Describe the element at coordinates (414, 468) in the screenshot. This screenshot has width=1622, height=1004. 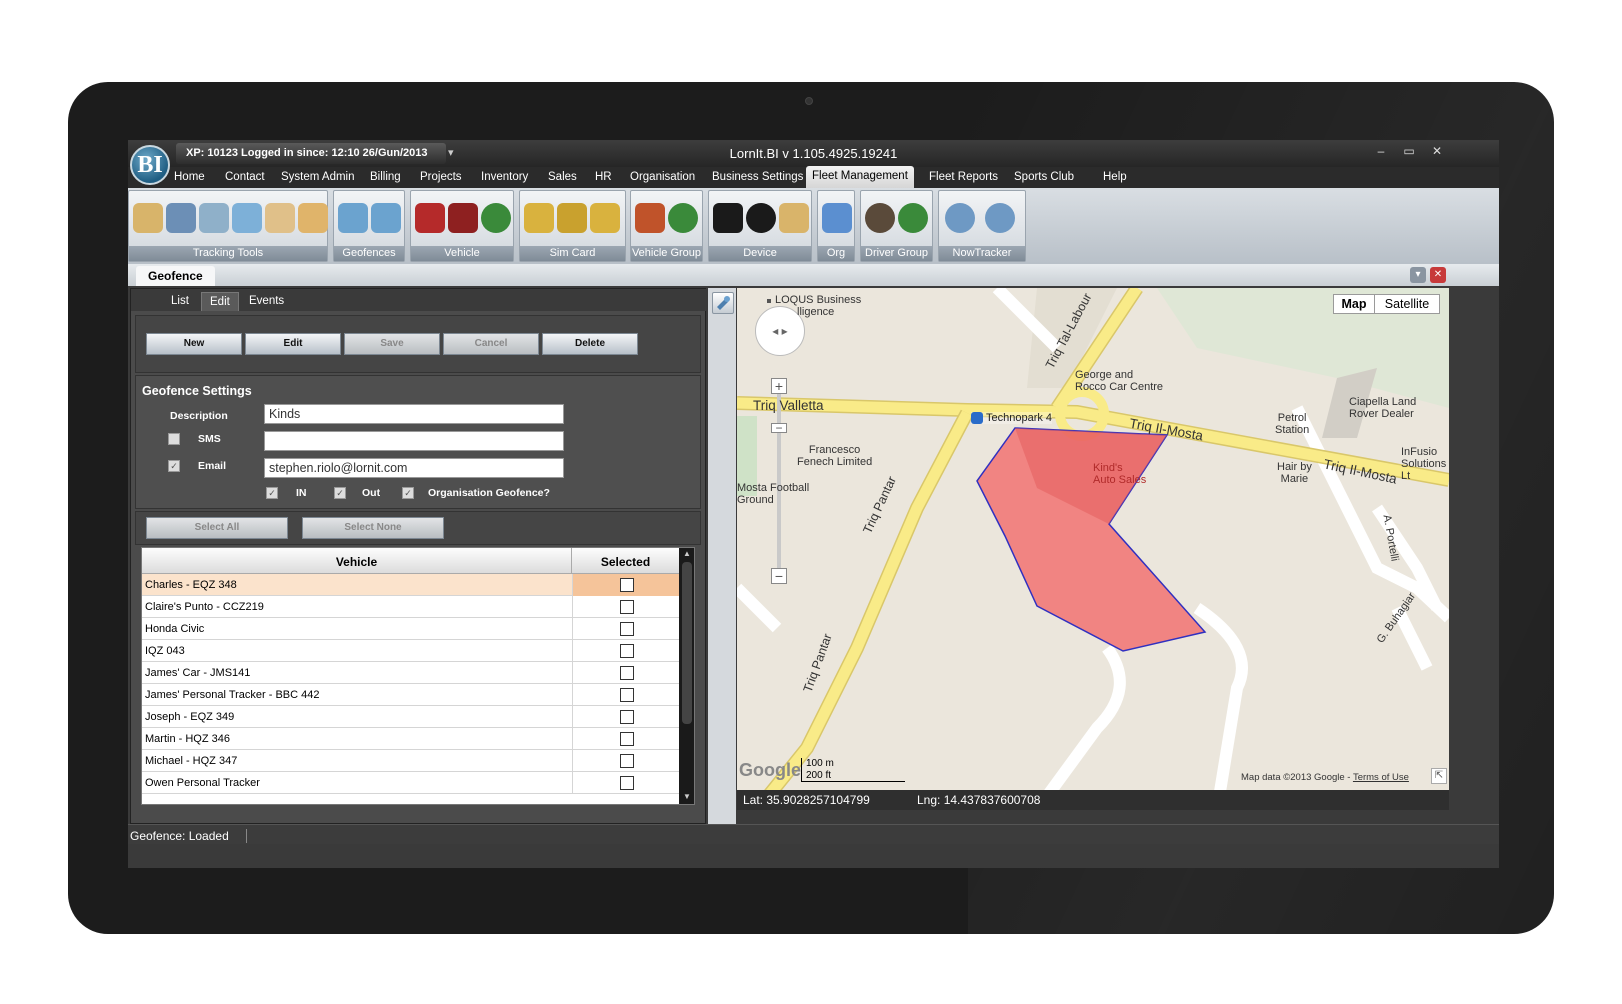
I see `email-field: stephen.riolo@lornit.com` at that location.